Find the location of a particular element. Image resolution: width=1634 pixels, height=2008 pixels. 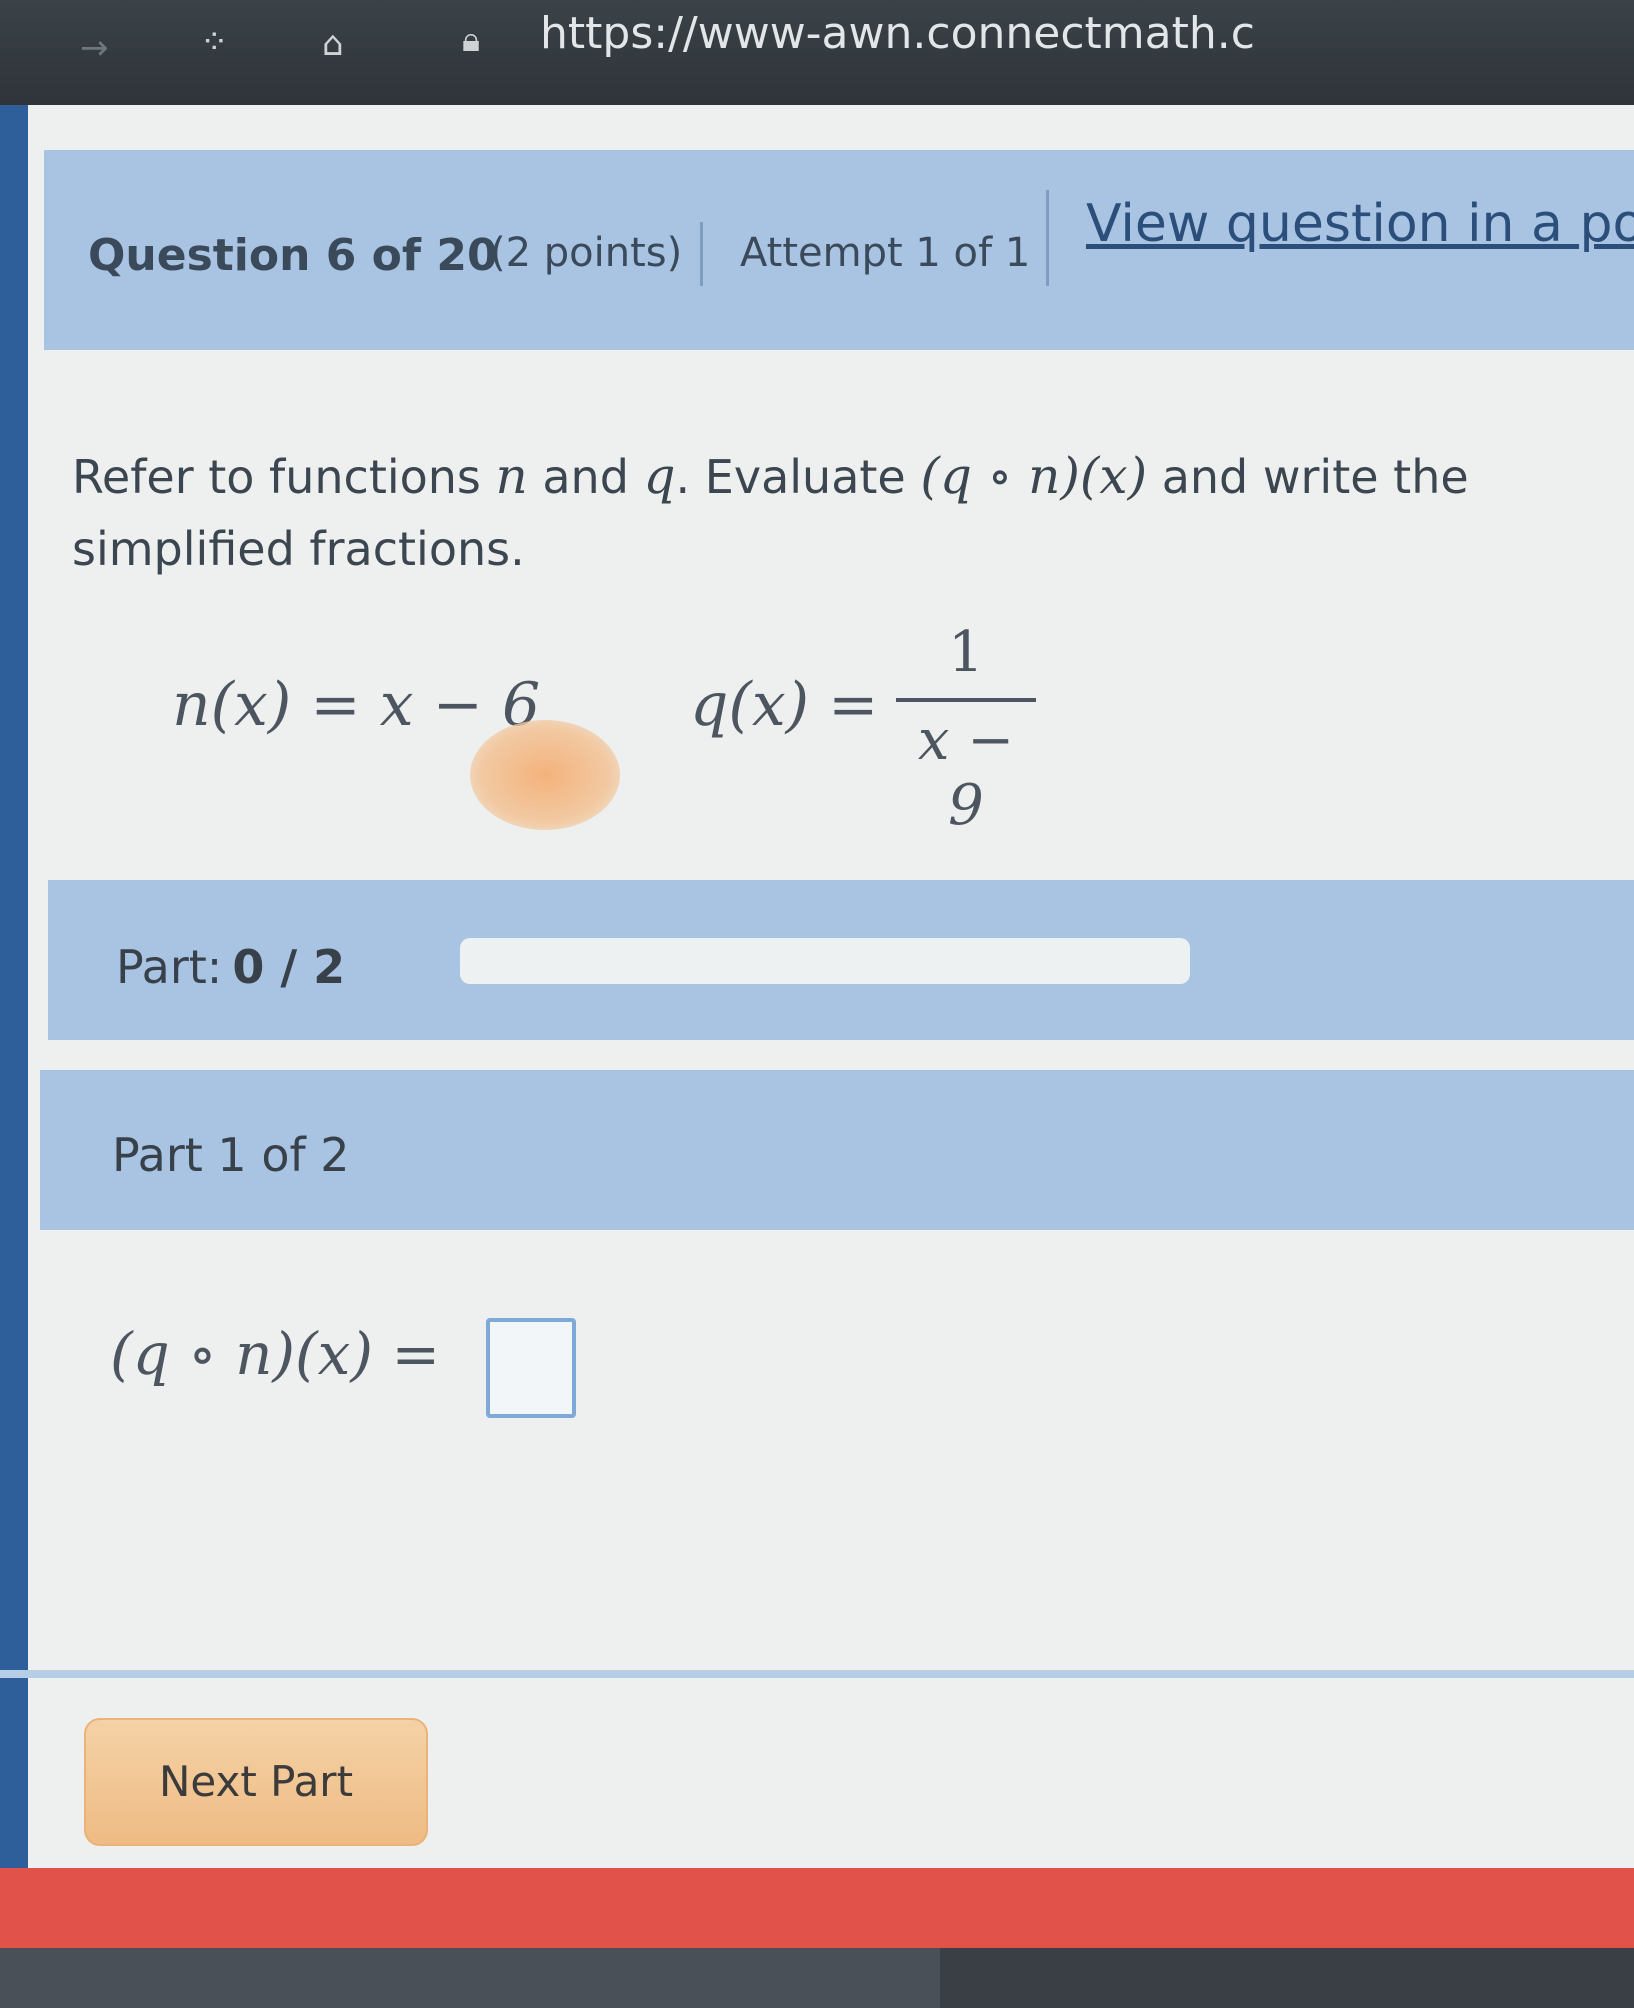

var-q: q is located at coordinates (659, 476).